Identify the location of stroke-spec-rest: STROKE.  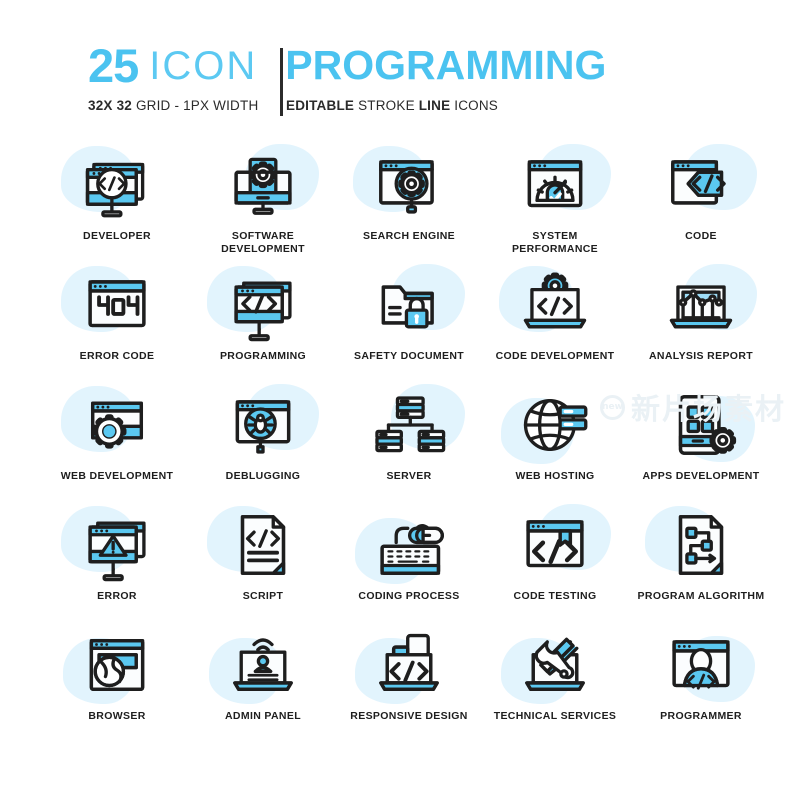
(386, 106).